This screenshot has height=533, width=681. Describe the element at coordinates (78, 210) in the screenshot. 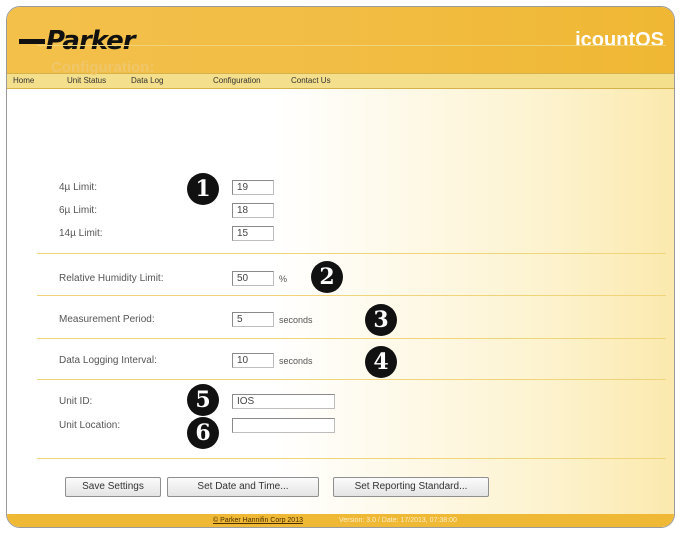

I see `limit-6-label: 6µ Limit:` at that location.